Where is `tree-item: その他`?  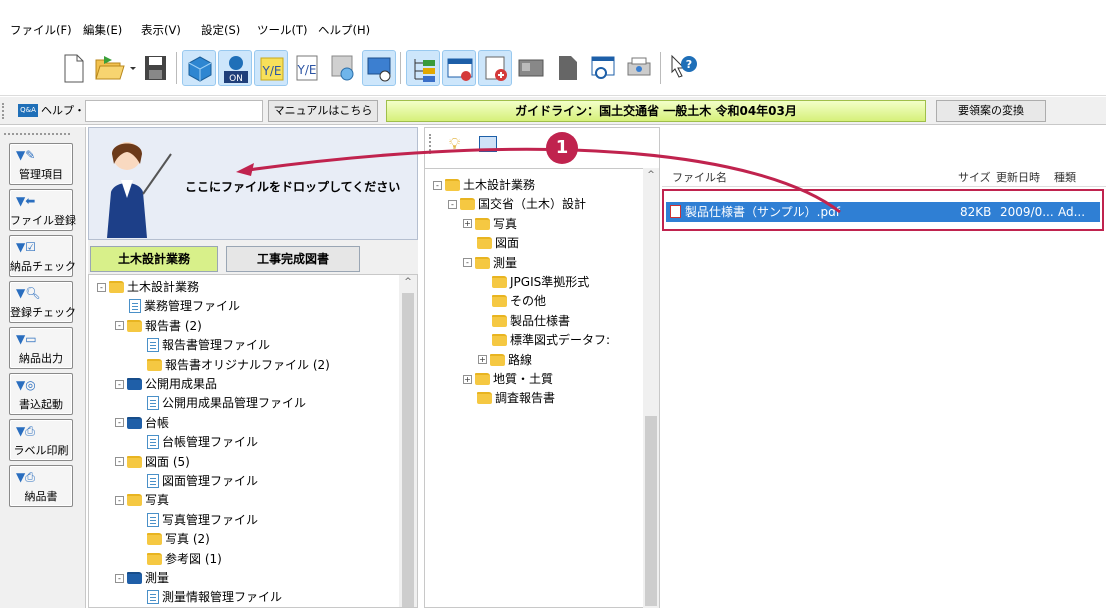
tree-item: その他 is located at coordinates (512, 301).